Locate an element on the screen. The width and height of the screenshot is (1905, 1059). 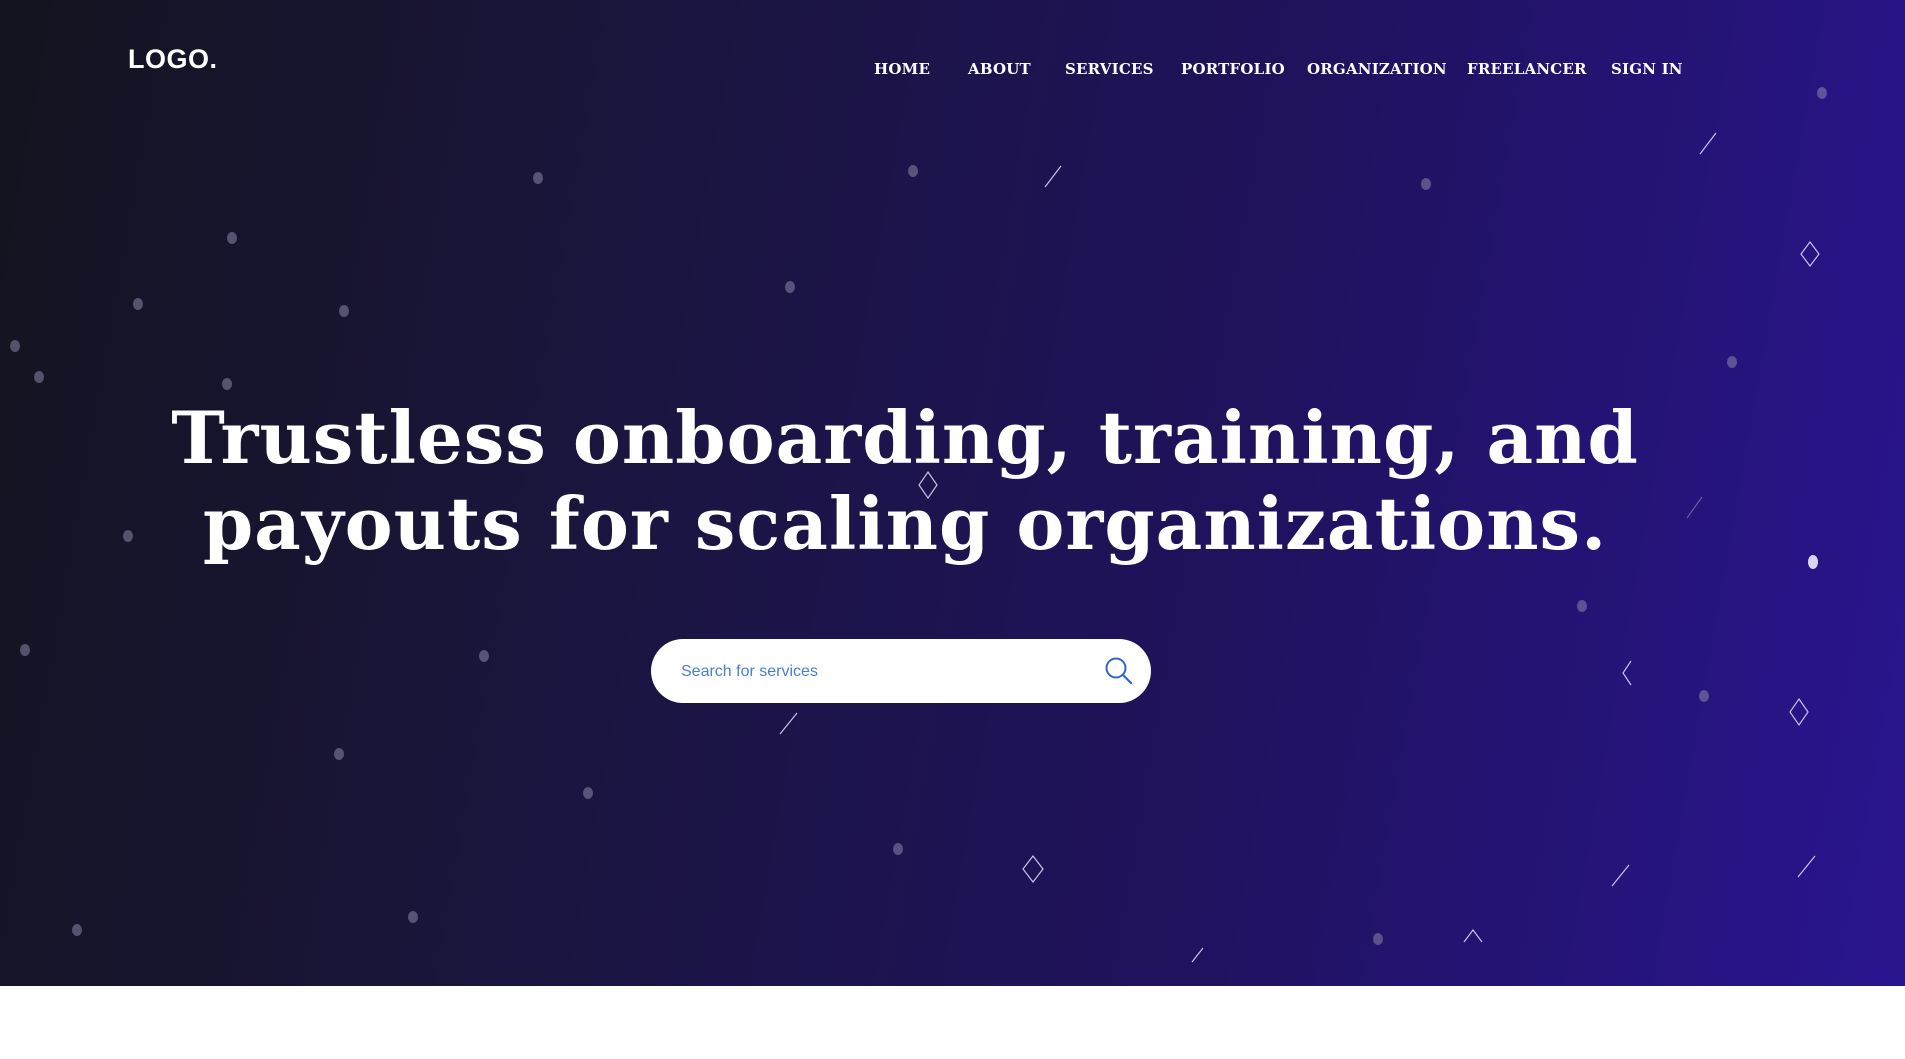
search-button is located at coordinates (1119, 671).